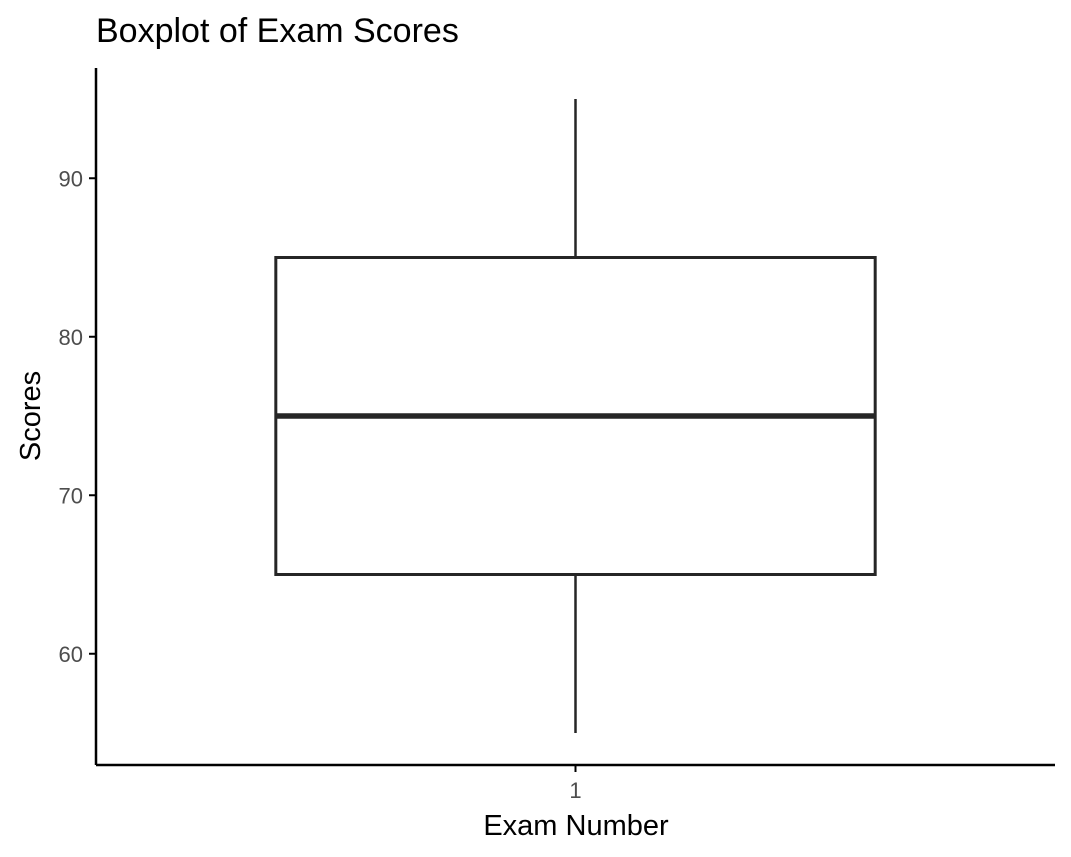  What do you see at coordinates (71, 337) in the screenshot?
I see `y-tick-label: 80` at bounding box center [71, 337].